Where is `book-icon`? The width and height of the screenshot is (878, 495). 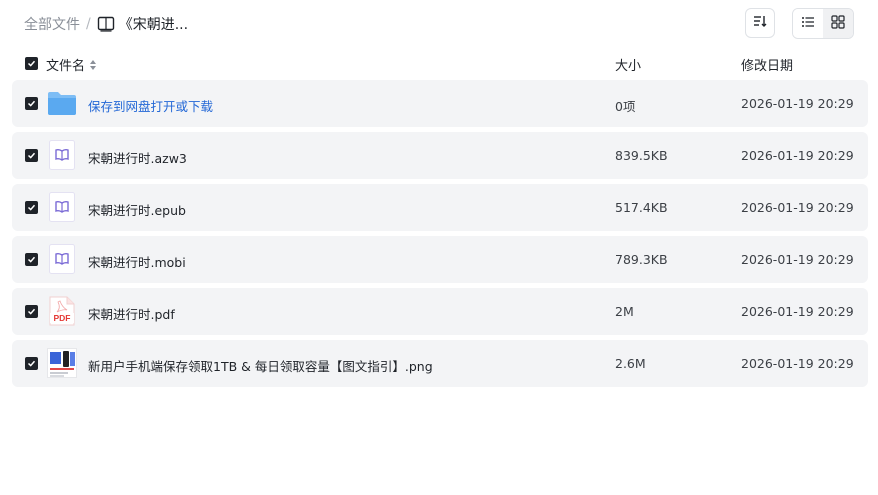 book-icon is located at coordinates (106, 24).